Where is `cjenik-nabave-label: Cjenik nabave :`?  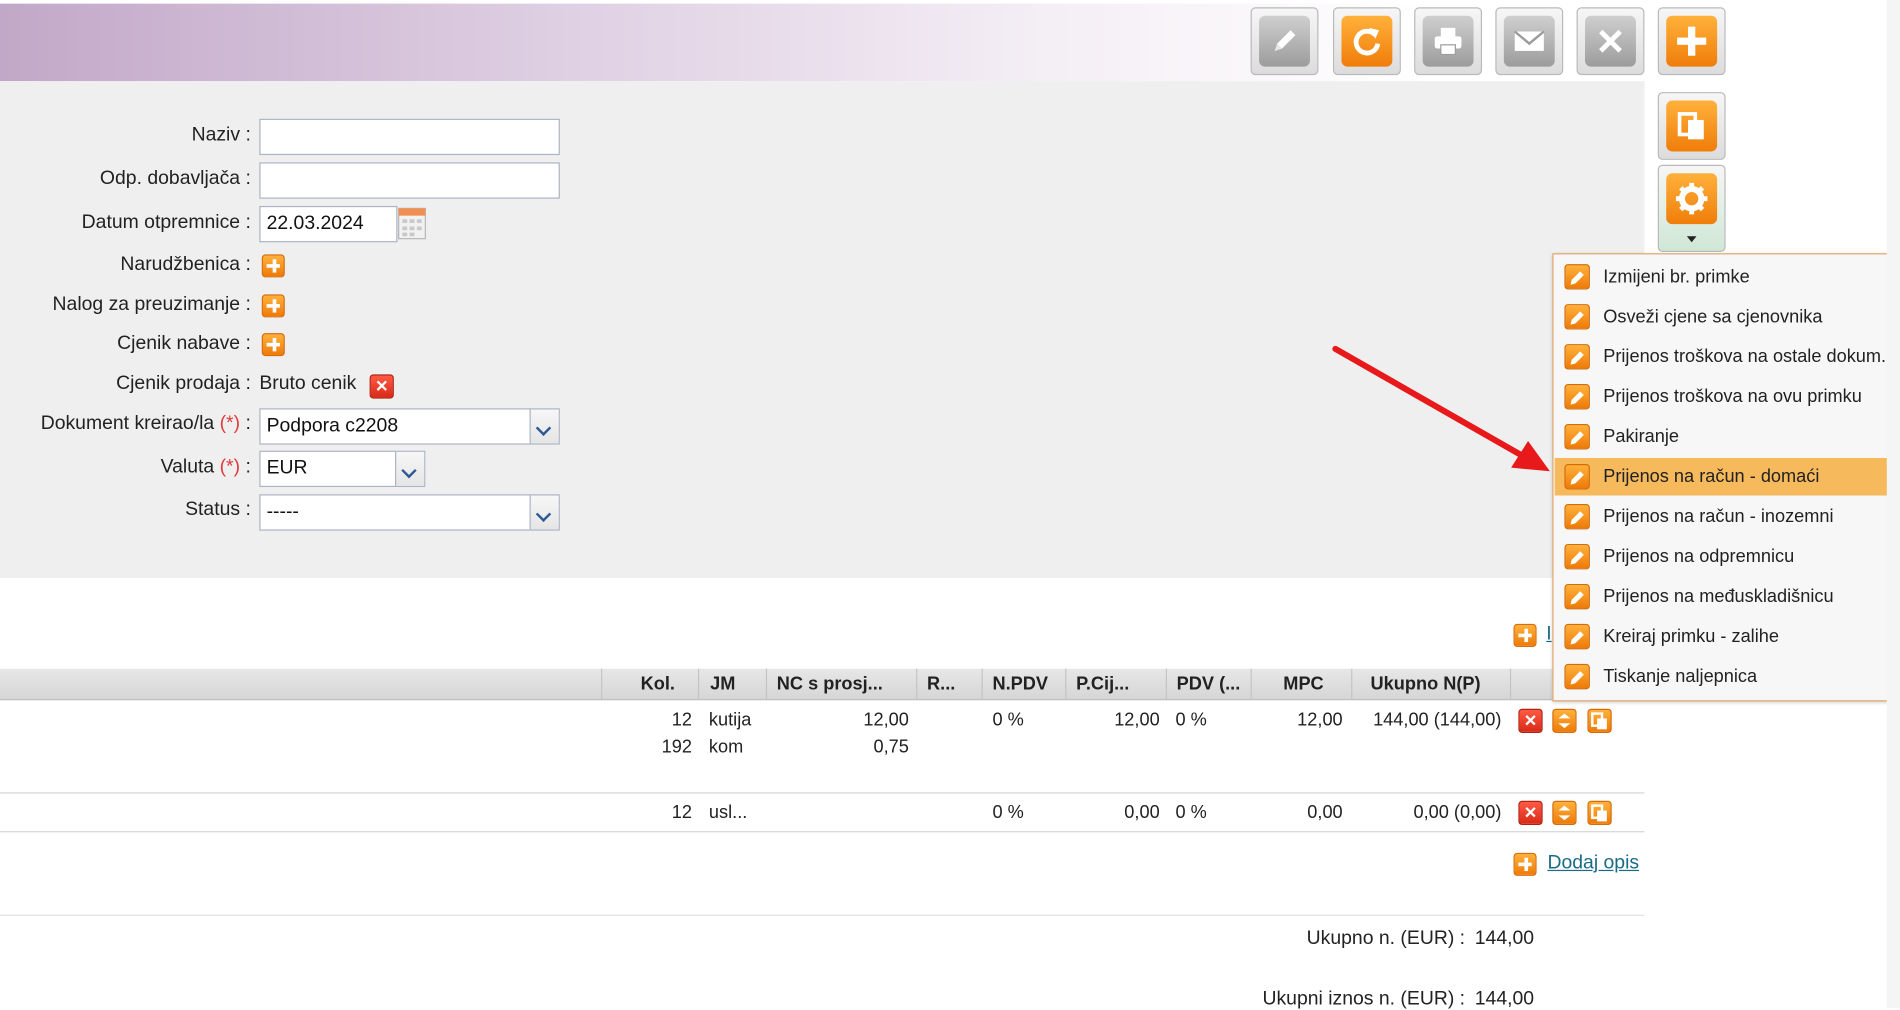 cjenik-nabave-label: Cjenik nabave : is located at coordinates (184, 343).